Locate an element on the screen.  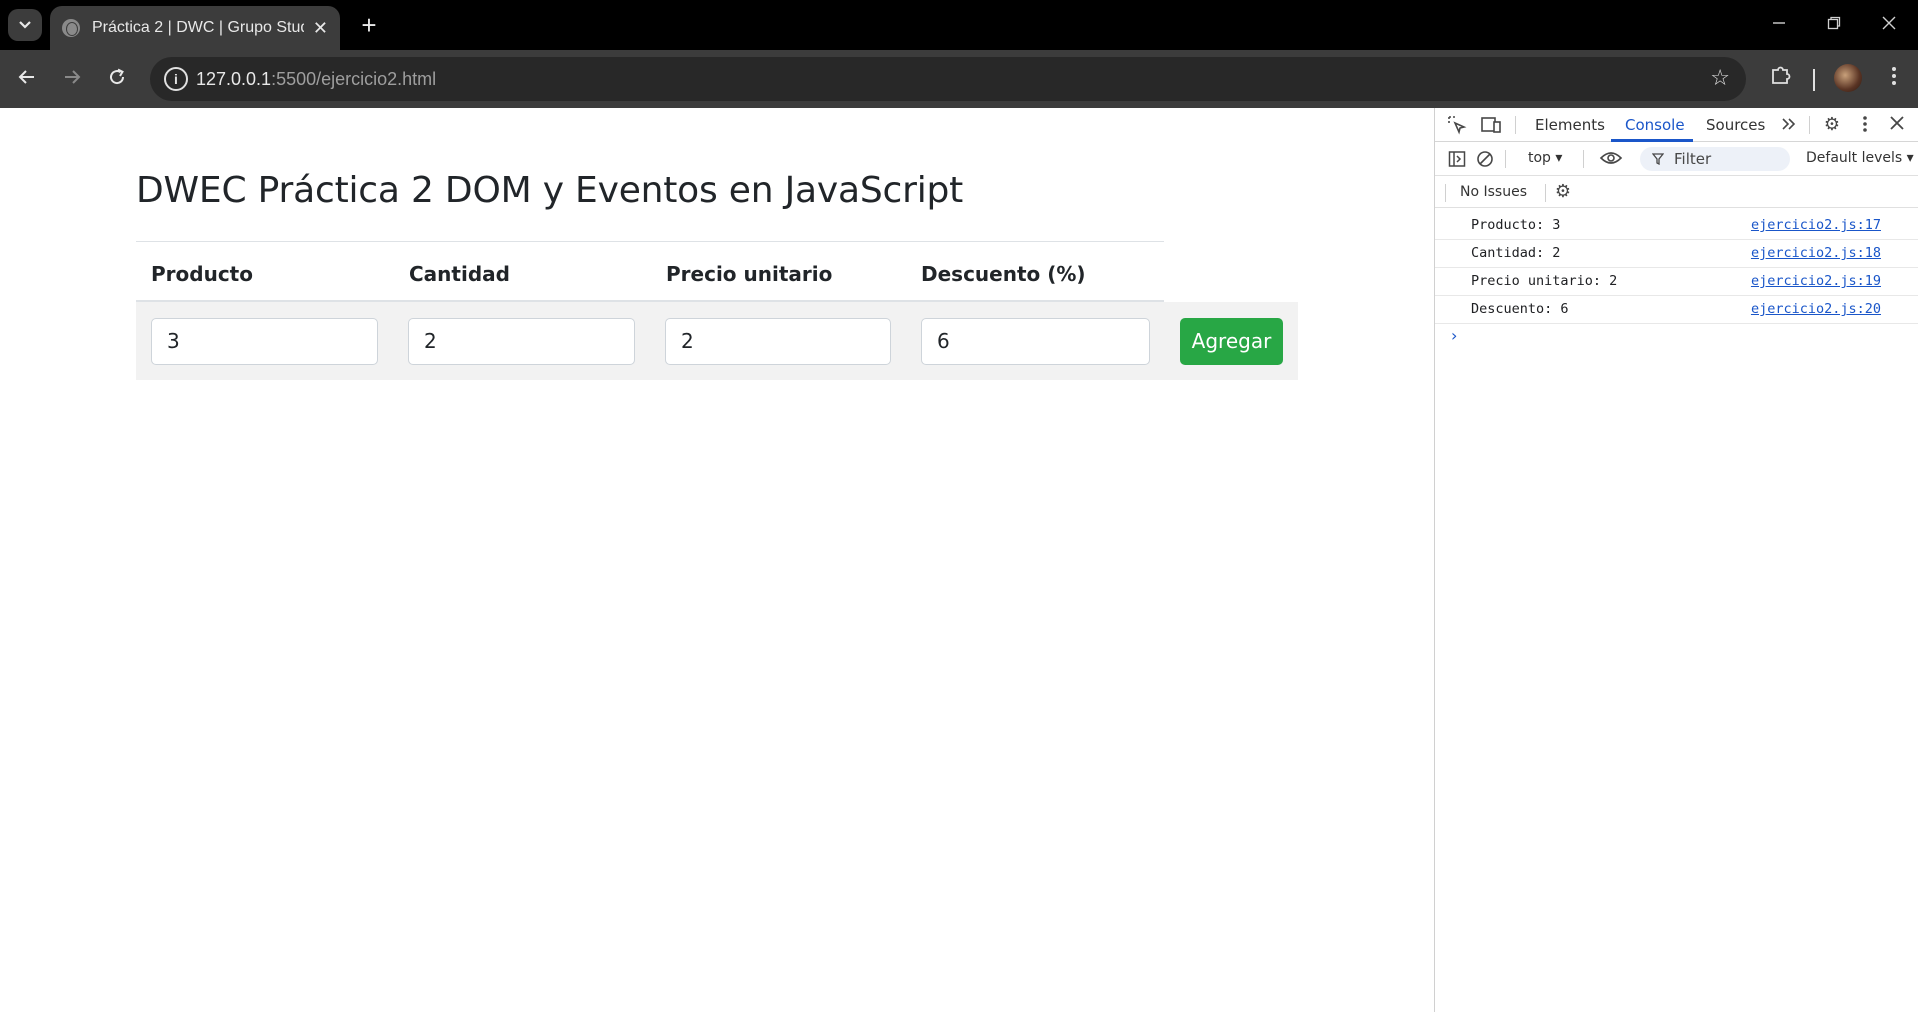
tab-console: Console is located at coordinates (1655, 125).